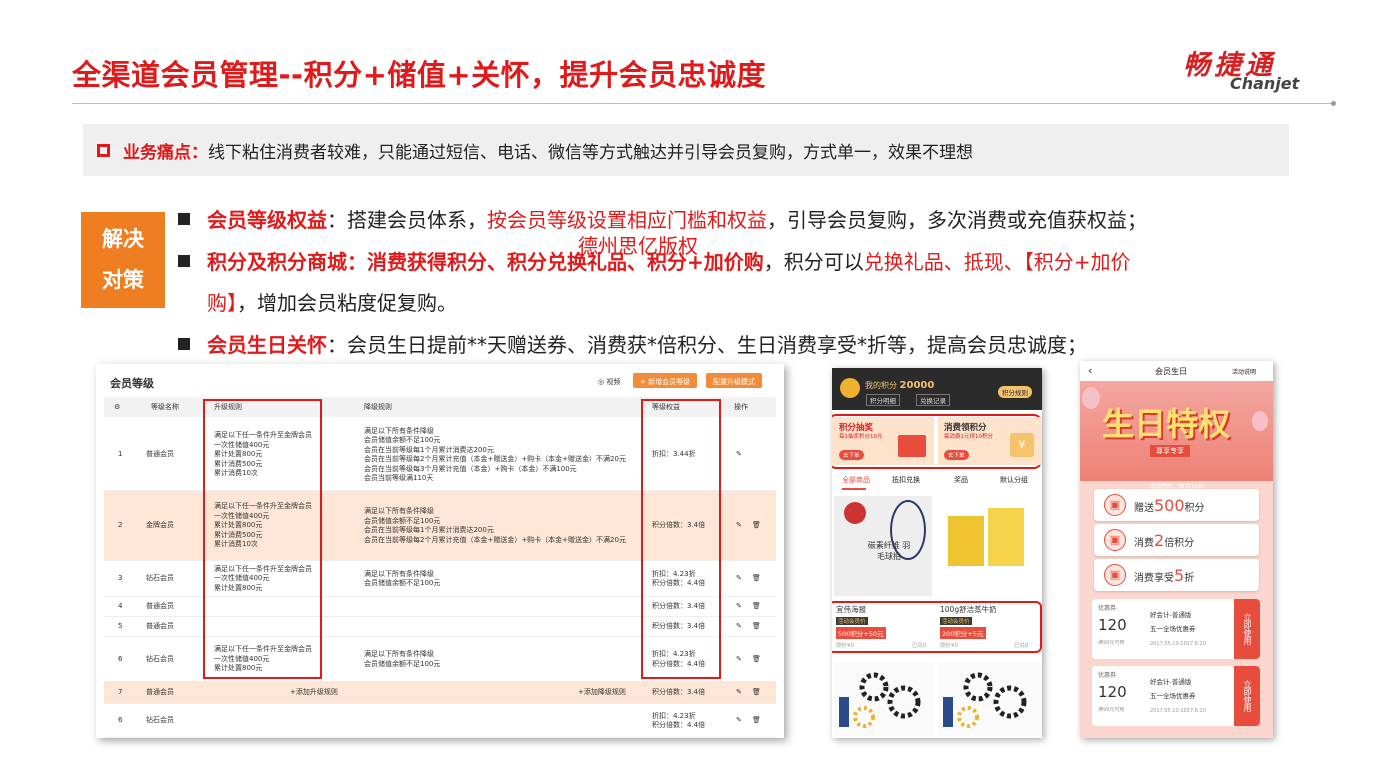 The image size is (1383, 779). Describe the element at coordinates (1265, 83) in the screenshot. I see `brand-logo-en: Chanjet` at that location.